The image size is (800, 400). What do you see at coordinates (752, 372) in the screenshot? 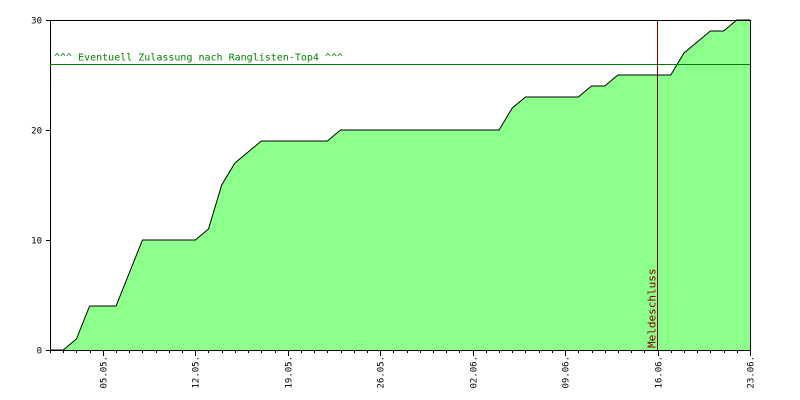
I see `x-tick-label: 23.06.` at bounding box center [752, 372].